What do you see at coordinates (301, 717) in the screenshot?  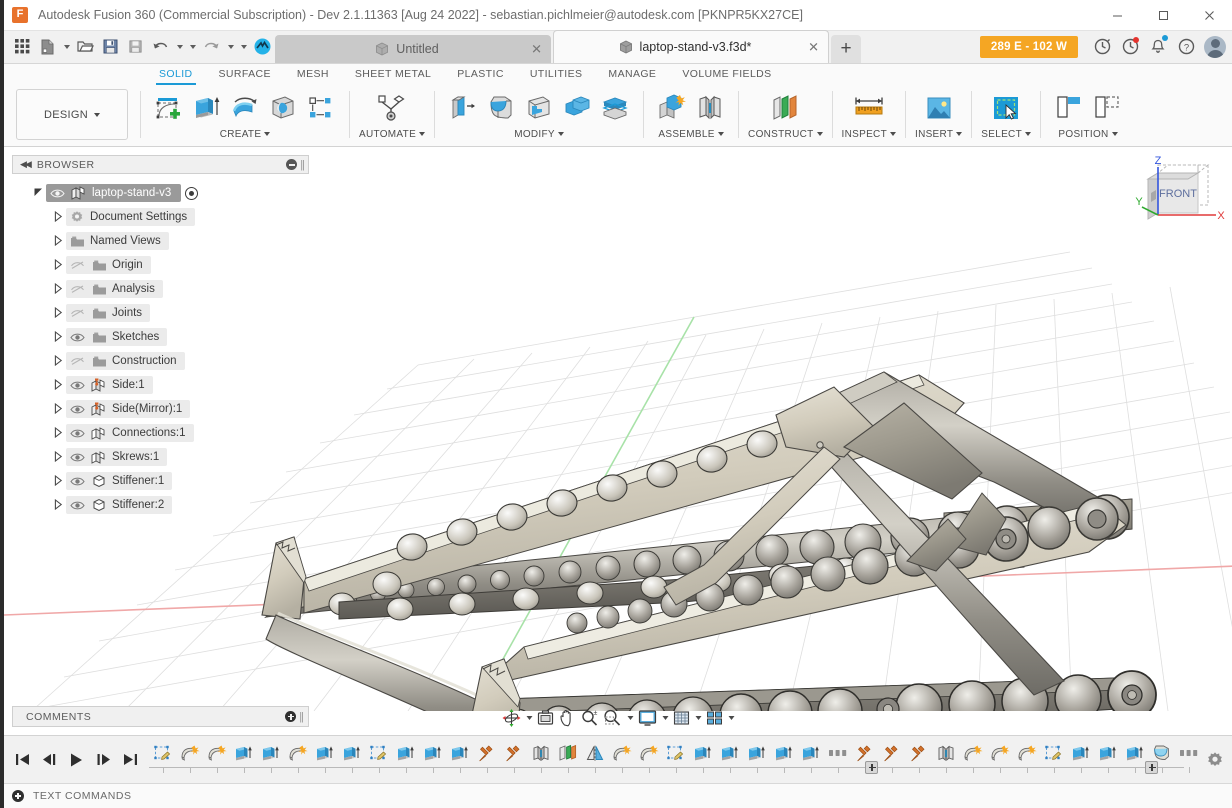 I see `comments-resize-grip: ||` at bounding box center [301, 717].